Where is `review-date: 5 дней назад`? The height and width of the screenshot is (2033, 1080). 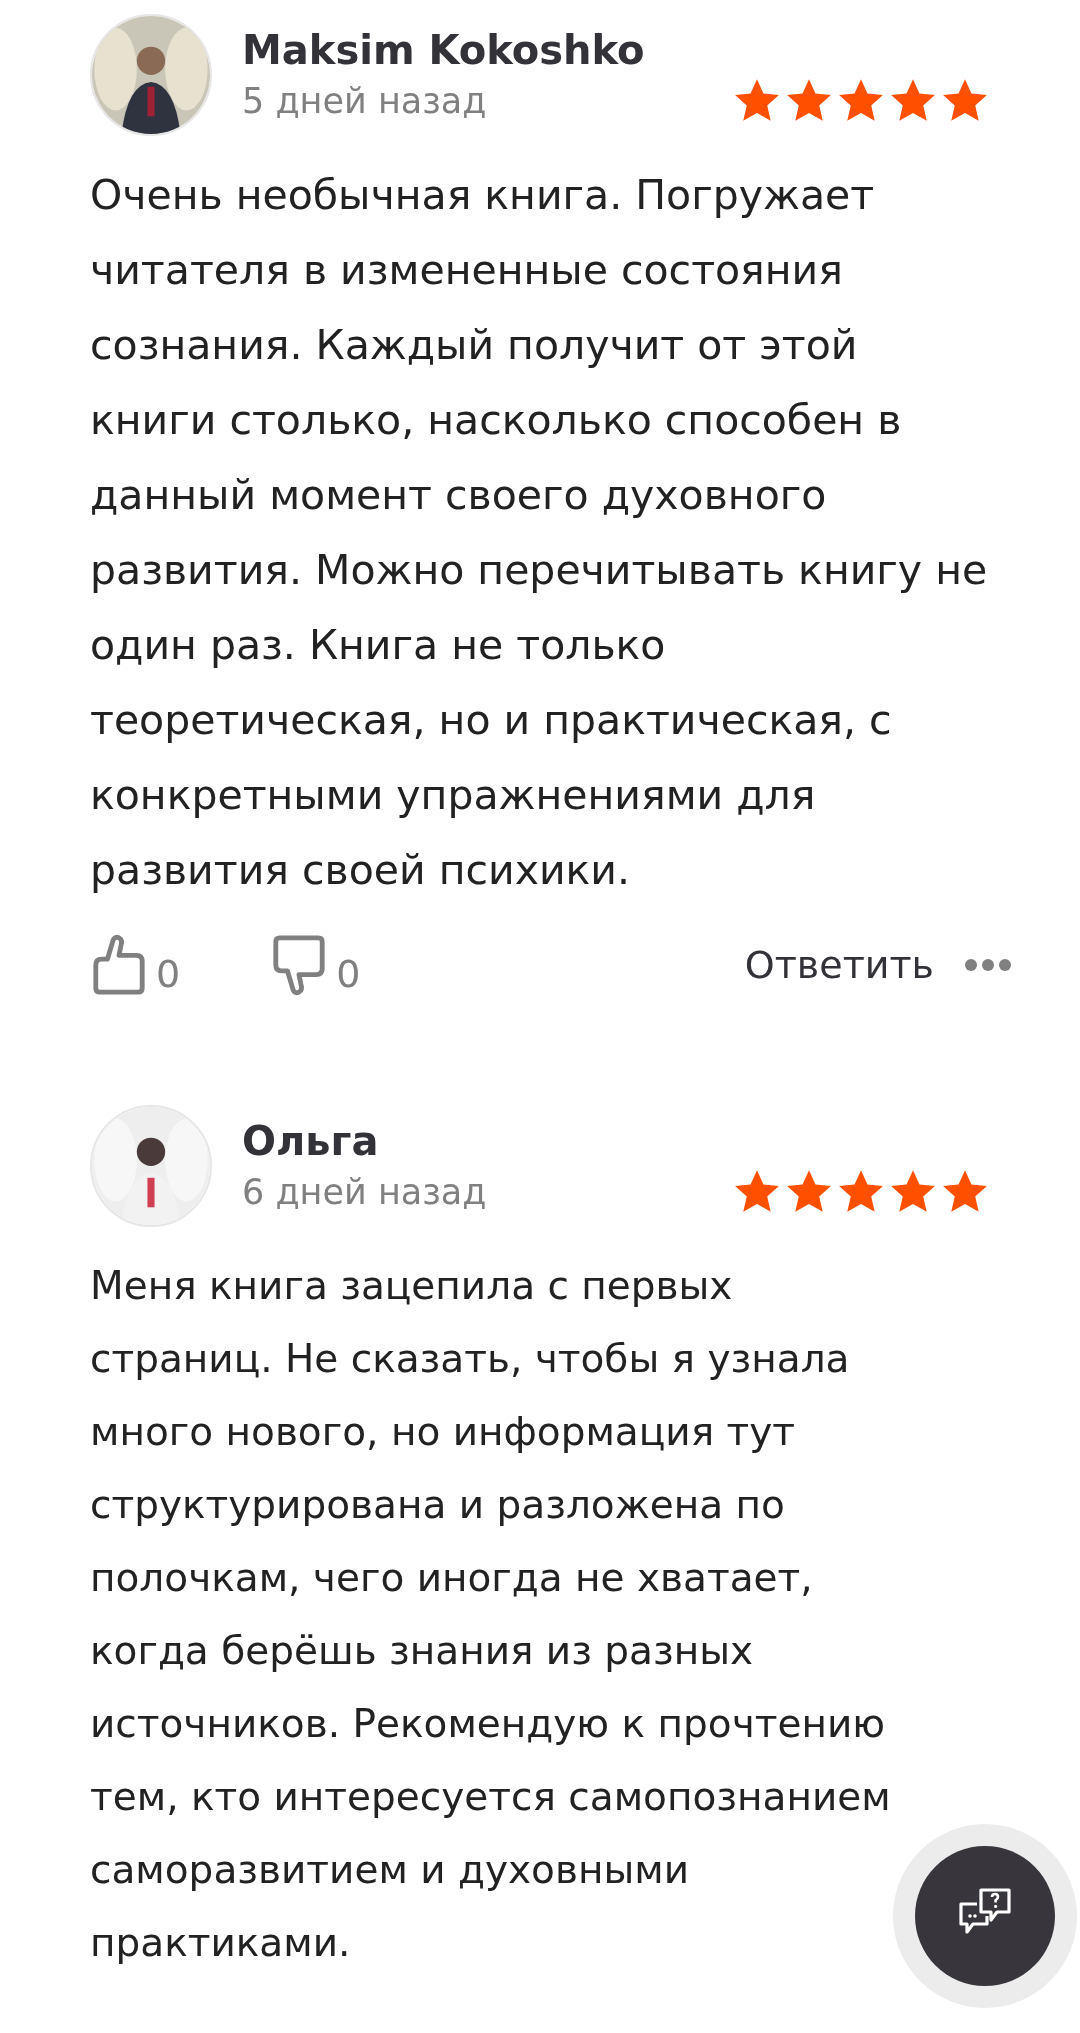 review-date: 5 дней назад is located at coordinates (364, 101).